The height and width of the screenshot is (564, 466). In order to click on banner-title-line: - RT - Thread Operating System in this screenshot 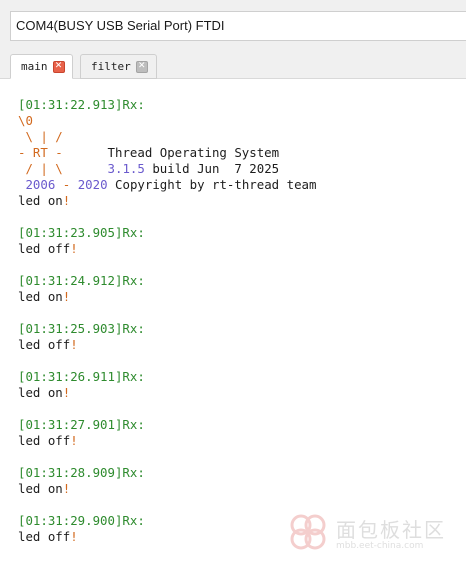, I will do `click(238, 153)`.